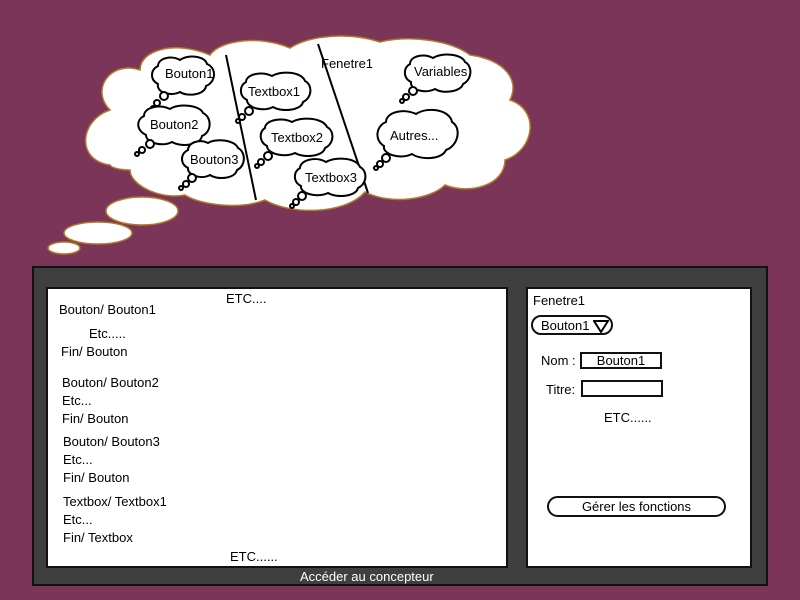  Describe the element at coordinates (621, 360) in the screenshot. I see `nom-field: Bouton1` at that location.